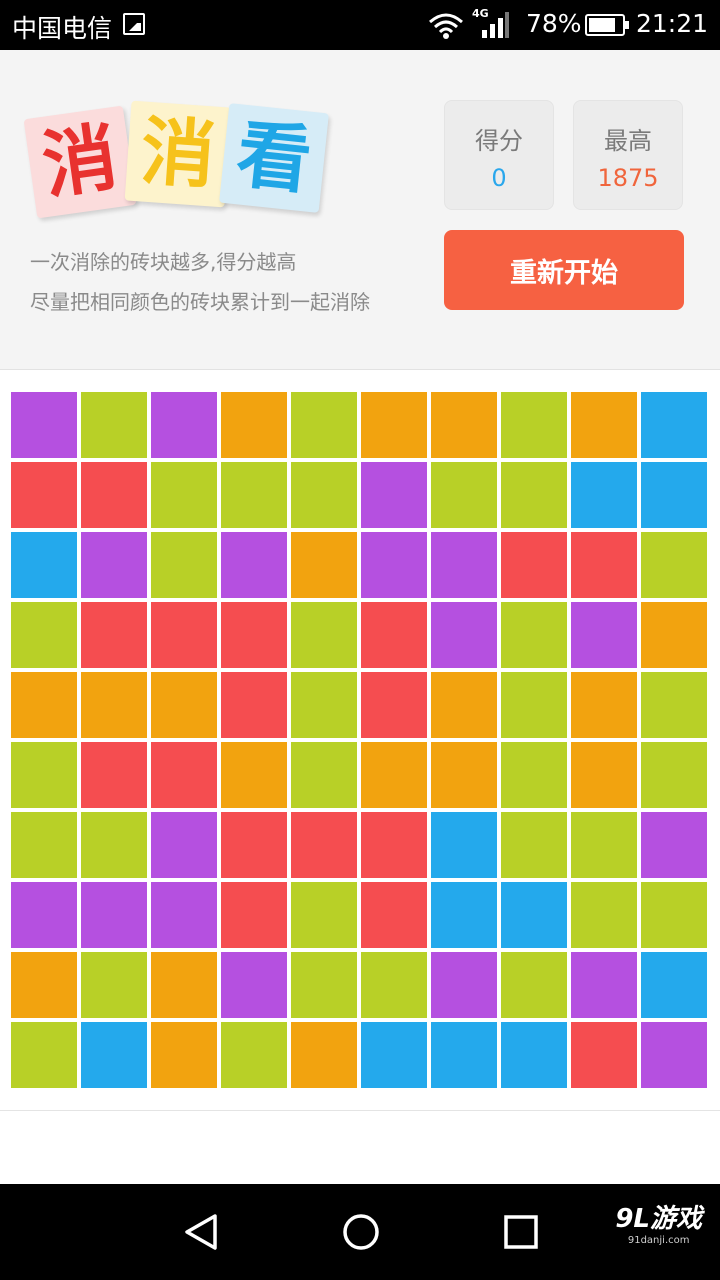  I want to click on back-triangle-icon, so click(202, 1232).